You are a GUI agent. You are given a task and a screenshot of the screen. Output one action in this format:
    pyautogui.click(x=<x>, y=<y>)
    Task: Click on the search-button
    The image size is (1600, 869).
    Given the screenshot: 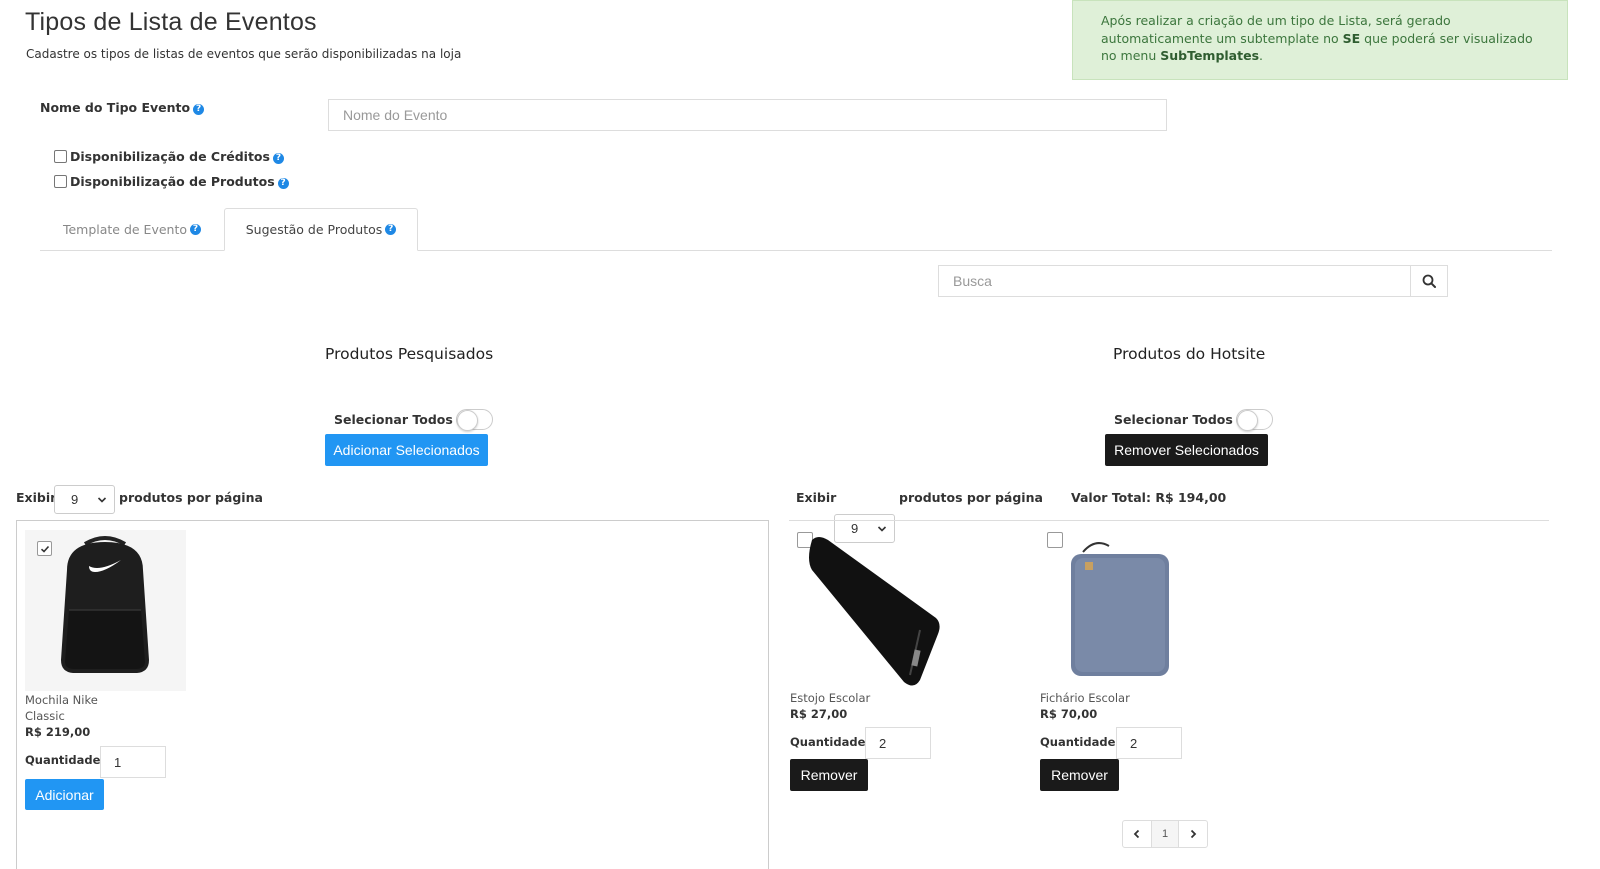 What is the action you would take?
    pyautogui.click(x=1429, y=281)
    